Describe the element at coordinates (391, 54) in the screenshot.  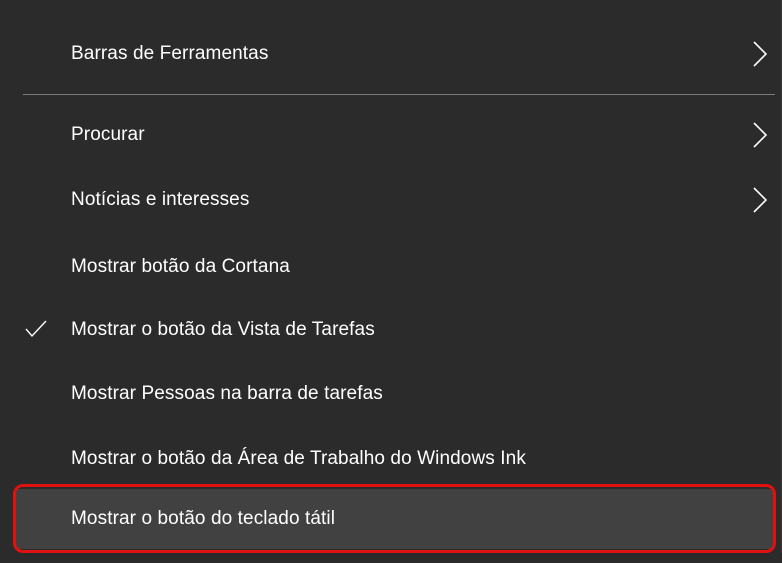
I see `menu-item-barras-de-ferramentas: Barras de Ferramentas` at that location.